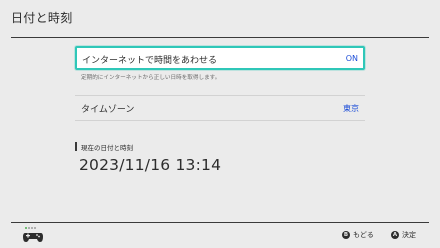 The image size is (440, 248). I want to click on internet-sync-value: ON, so click(351, 58).